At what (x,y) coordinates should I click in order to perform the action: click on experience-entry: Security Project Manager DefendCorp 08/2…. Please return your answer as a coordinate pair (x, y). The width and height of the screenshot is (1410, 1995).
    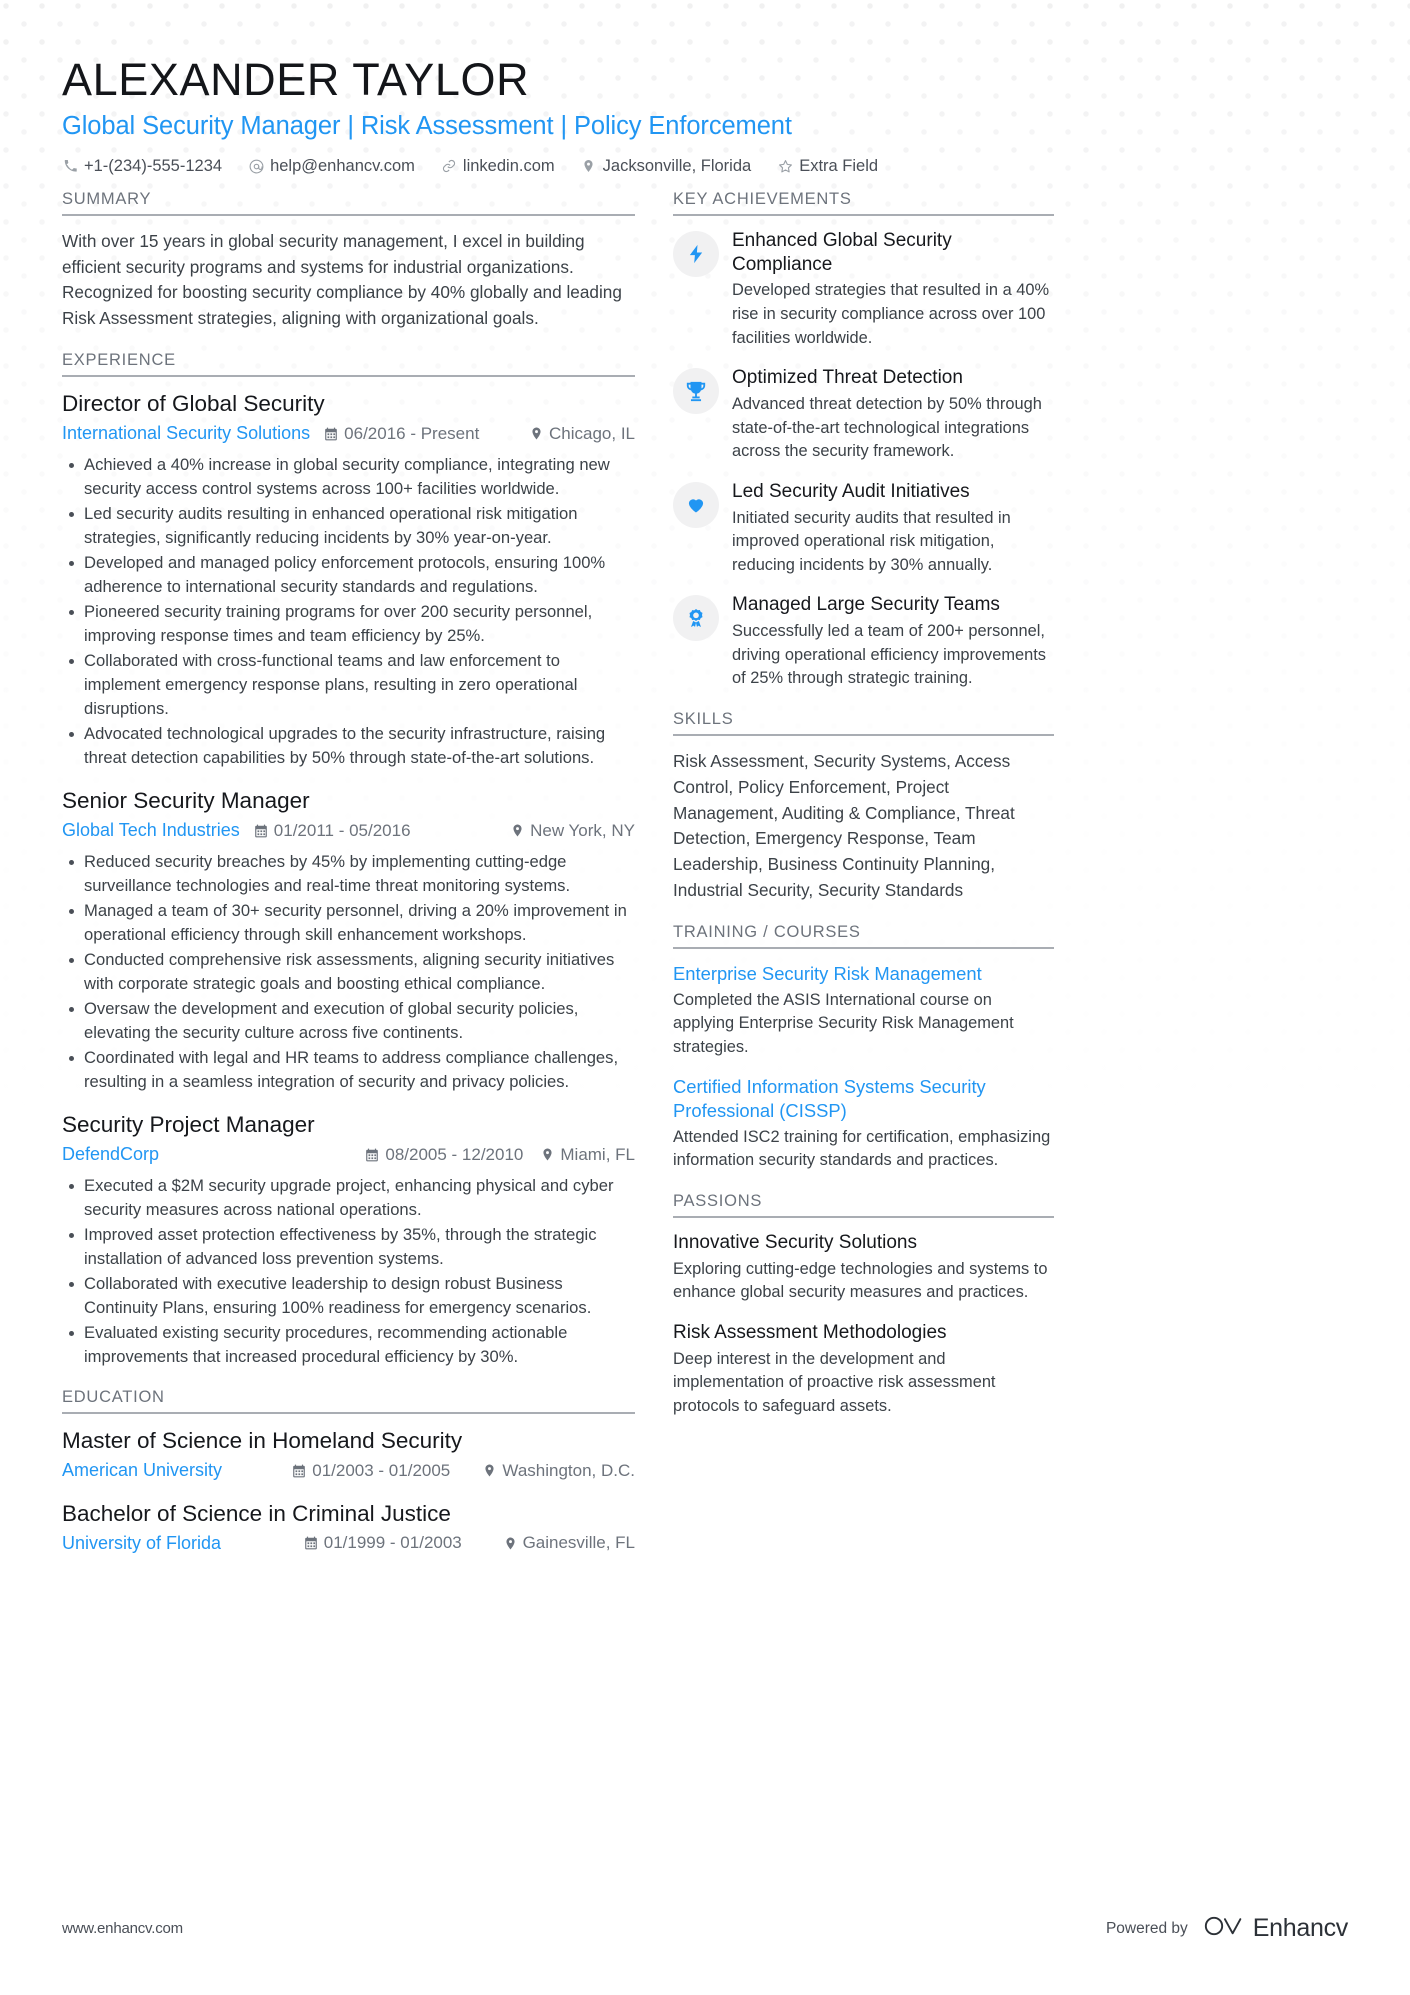
    Looking at the image, I should click on (348, 1240).